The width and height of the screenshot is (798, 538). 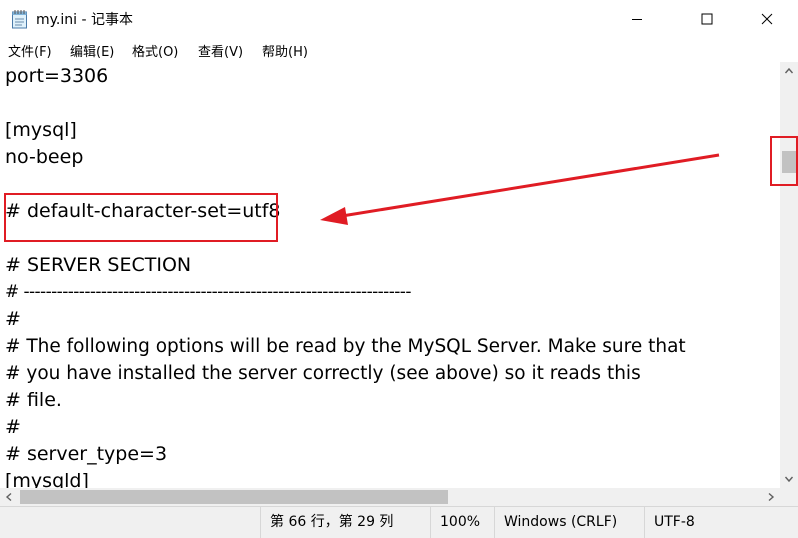 What do you see at coordinates (19, 19) in the screenshot?
I see `notepad-icon` at bounding box center [19, 19].